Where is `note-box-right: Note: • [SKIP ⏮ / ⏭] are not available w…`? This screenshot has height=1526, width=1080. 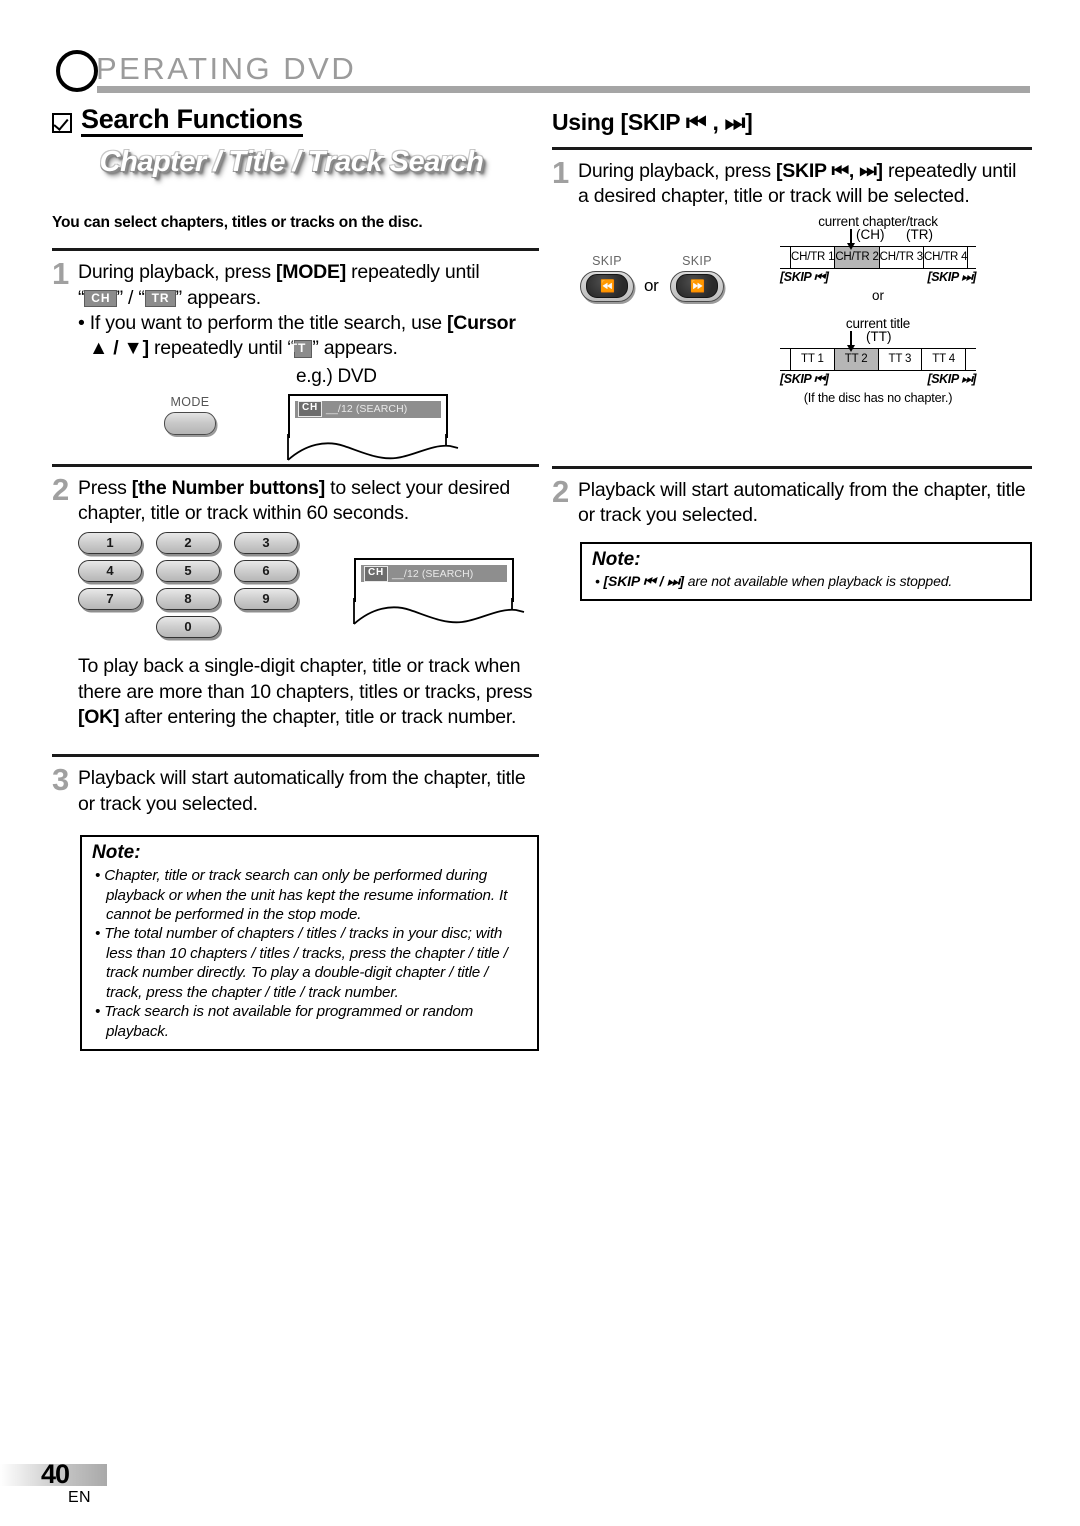
note-box-right: Note: • [SKIP ⏮ / ⏭] are not available w… is located at coordinates (806, 572).